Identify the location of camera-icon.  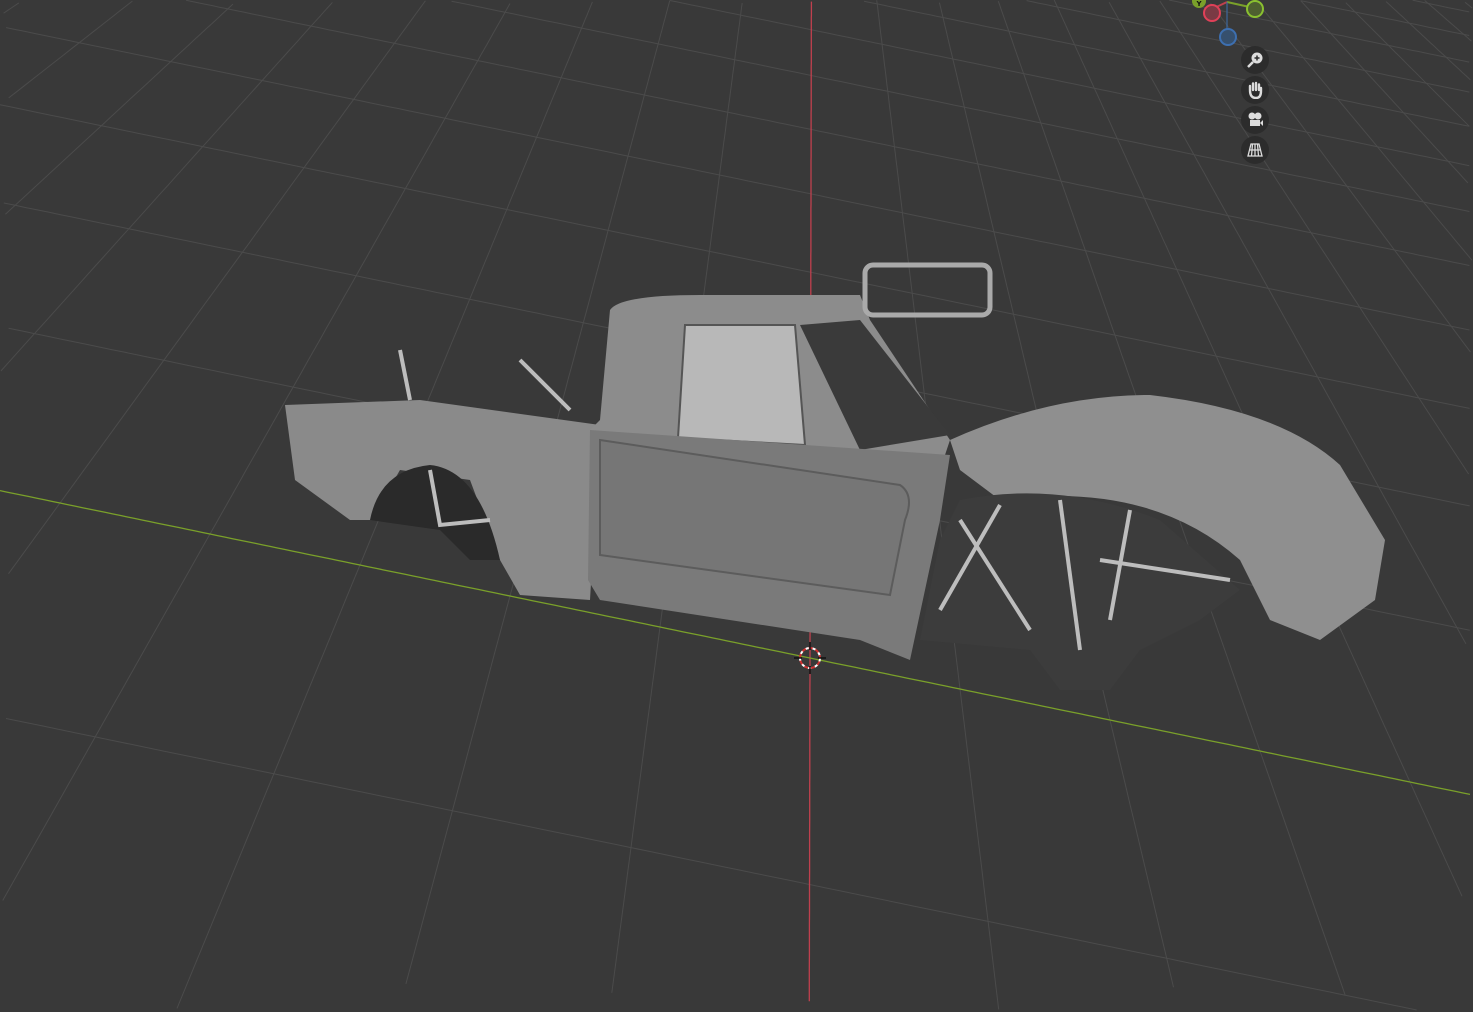
(1255, 119).